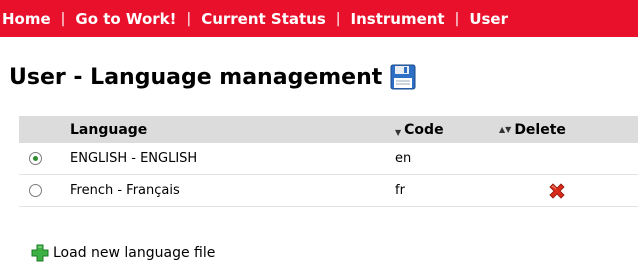 Image resolution: width=638 pixels, height=277 pixels. Describe the element at coordinates (403, 77) in the screenshot. I see `floppy-disk-icon` at that location.